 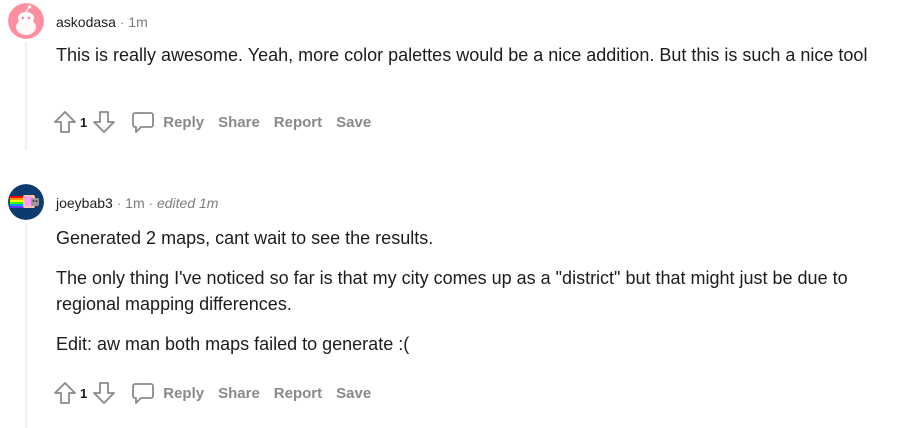 What do you see at coordinates (86, 22) in the screenshot?
I see `author-name: askodasa` at bounding box center [86, 22].